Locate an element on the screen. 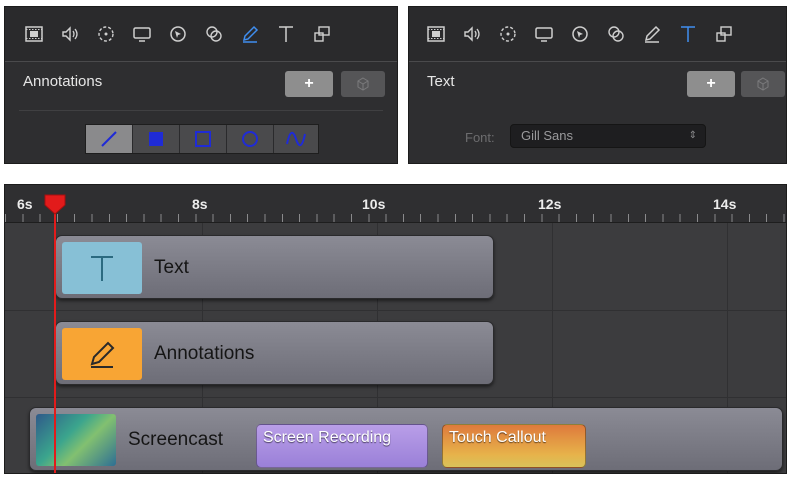 The image size is (789, 478). rectangle-button is located at coordinates (203, 139).